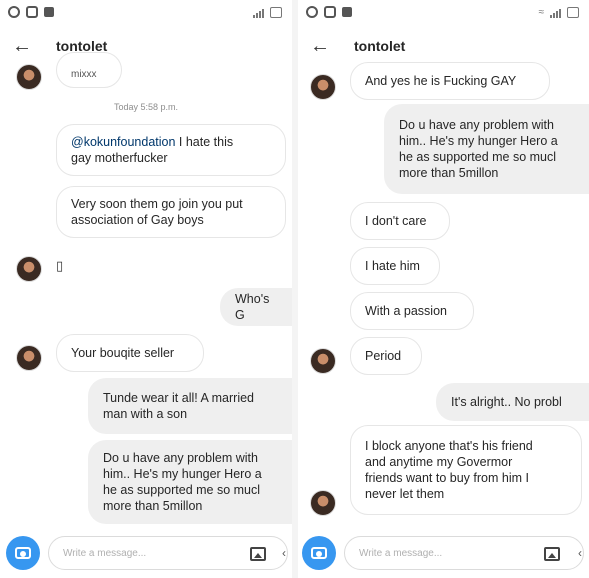 The image size is (589, 578). What do you see at coordinates (146, 107) in the screenshot?
I see `timestamp: Today 5:58 p.m.` at bounding box center [146, 107].